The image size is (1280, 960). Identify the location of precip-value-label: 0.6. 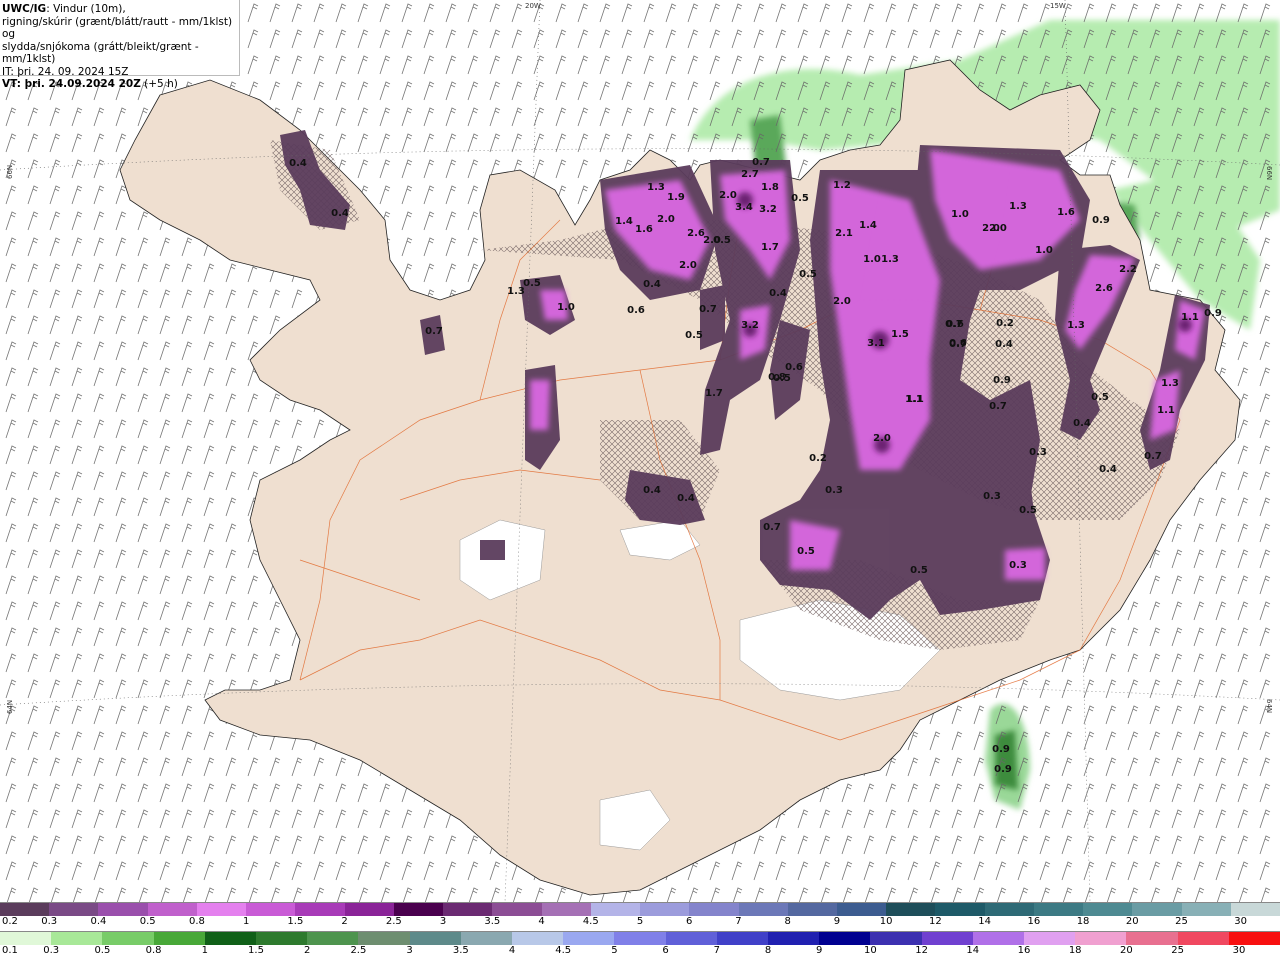
(955, 324).